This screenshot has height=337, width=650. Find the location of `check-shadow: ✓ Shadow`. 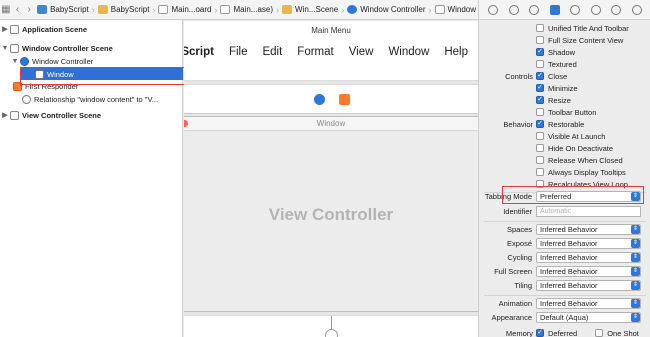

check-shadow: ✓ Shadow is located at coordinates (564, 52).